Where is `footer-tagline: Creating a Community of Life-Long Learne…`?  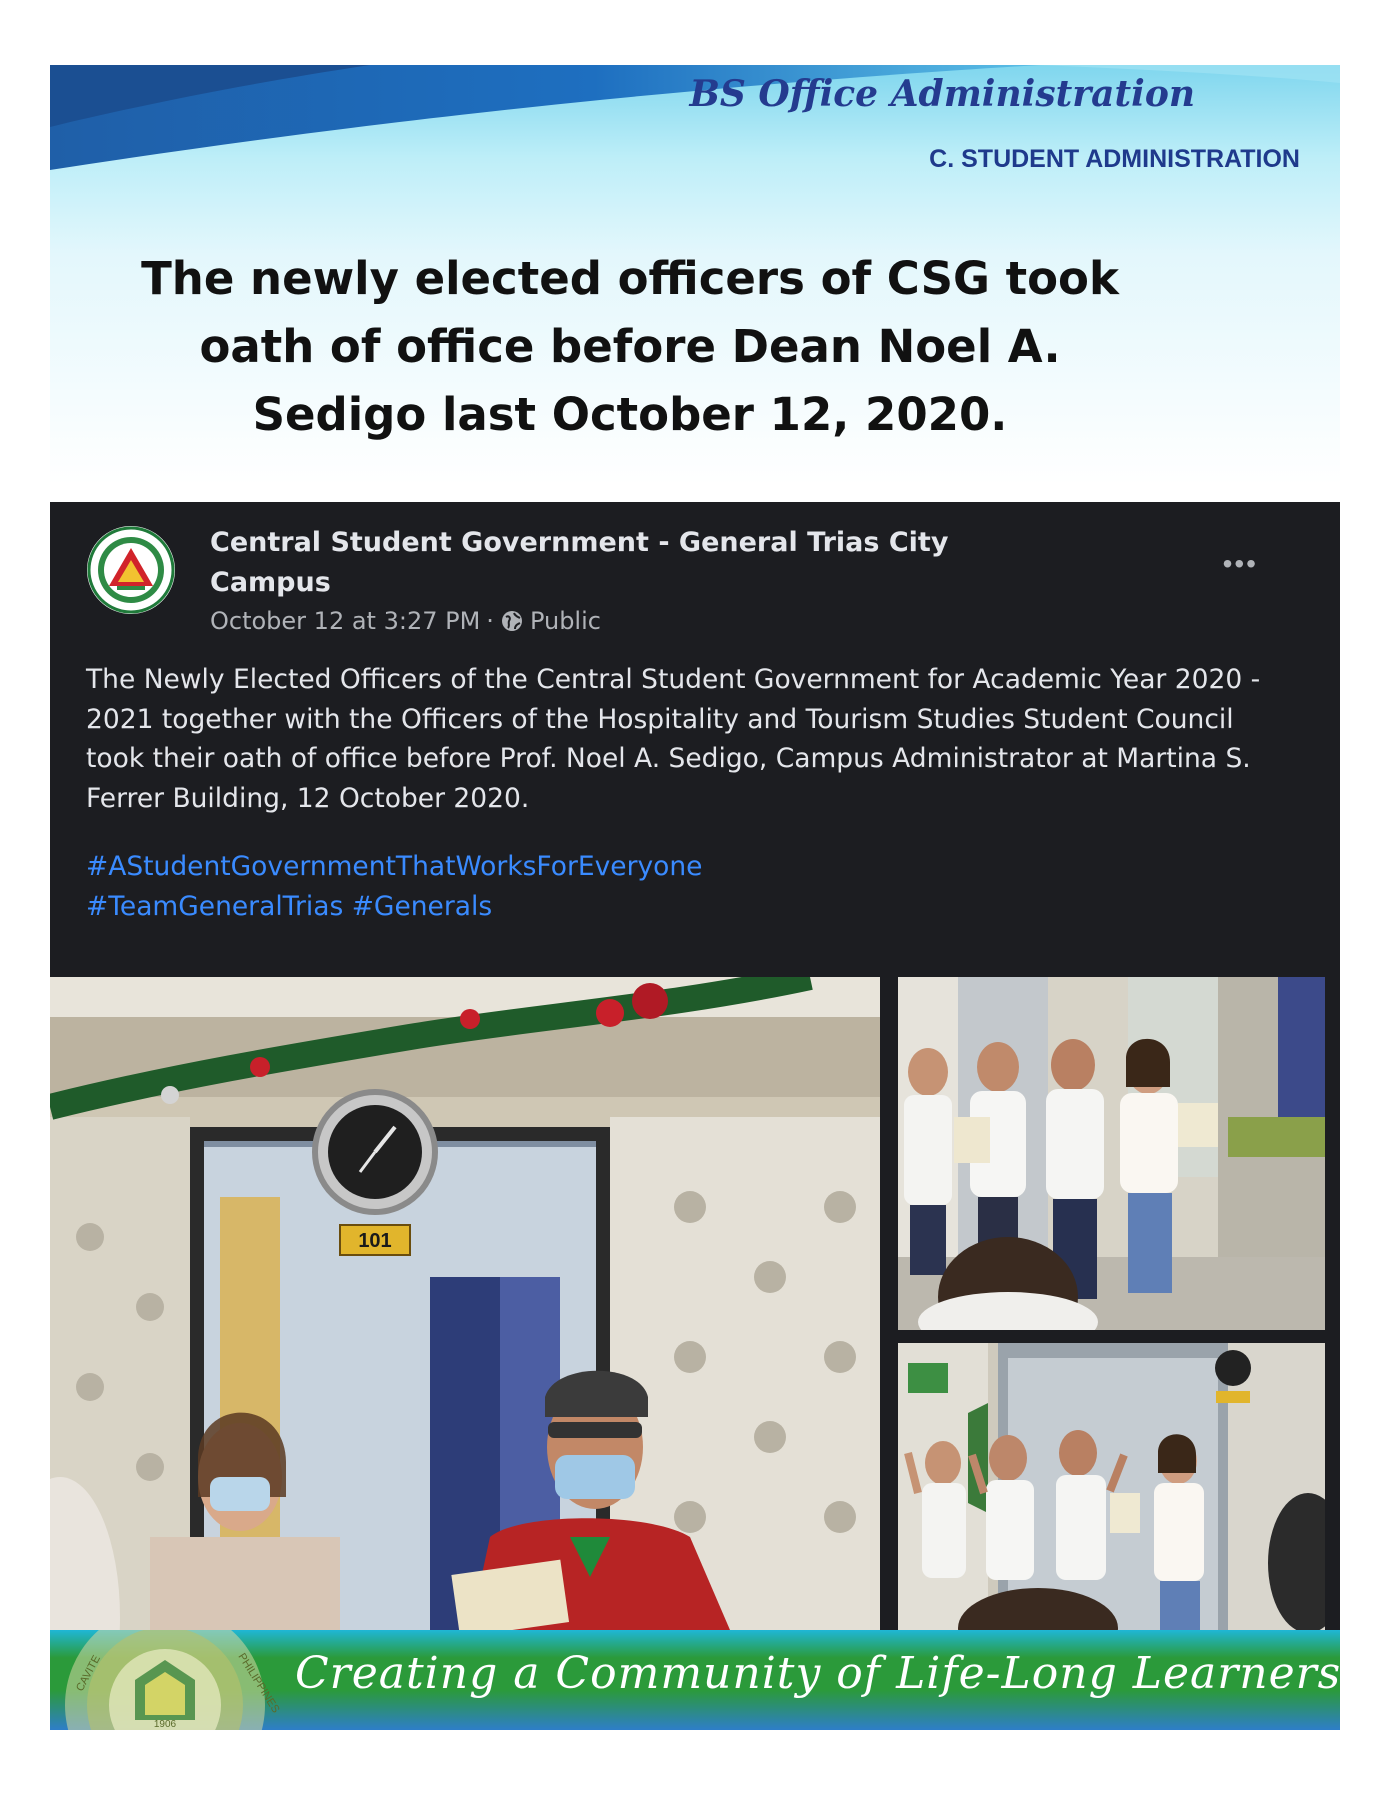
footer-tagline: Creating a Community of Life-Long Learne… is located at coordinates (817, 1673).